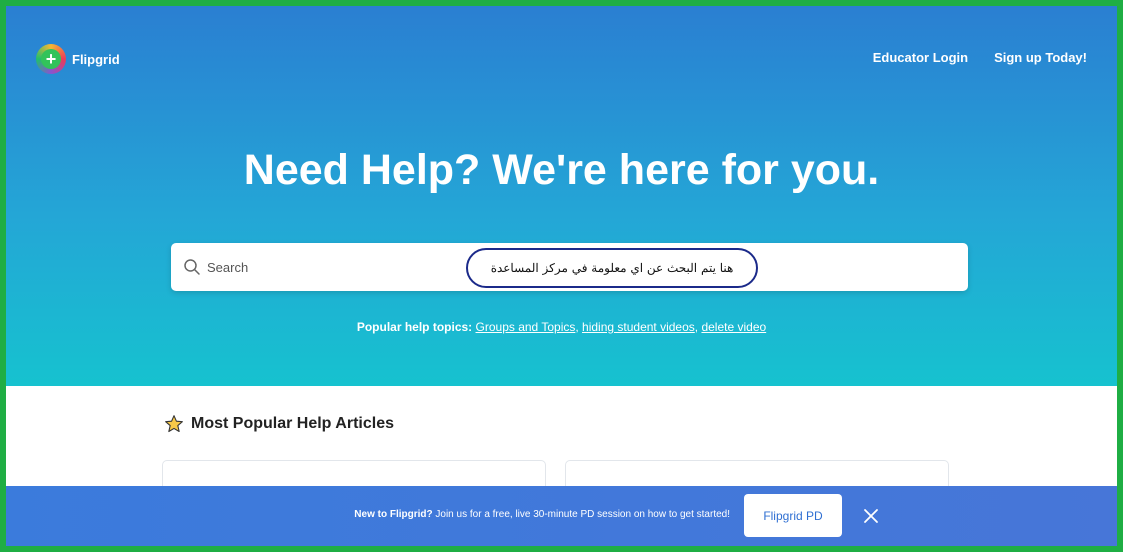  Describe the element at coordinates (638, 327) in the screenshot. I see `topic-link-hiding-videos: hiding student videos` at that location.